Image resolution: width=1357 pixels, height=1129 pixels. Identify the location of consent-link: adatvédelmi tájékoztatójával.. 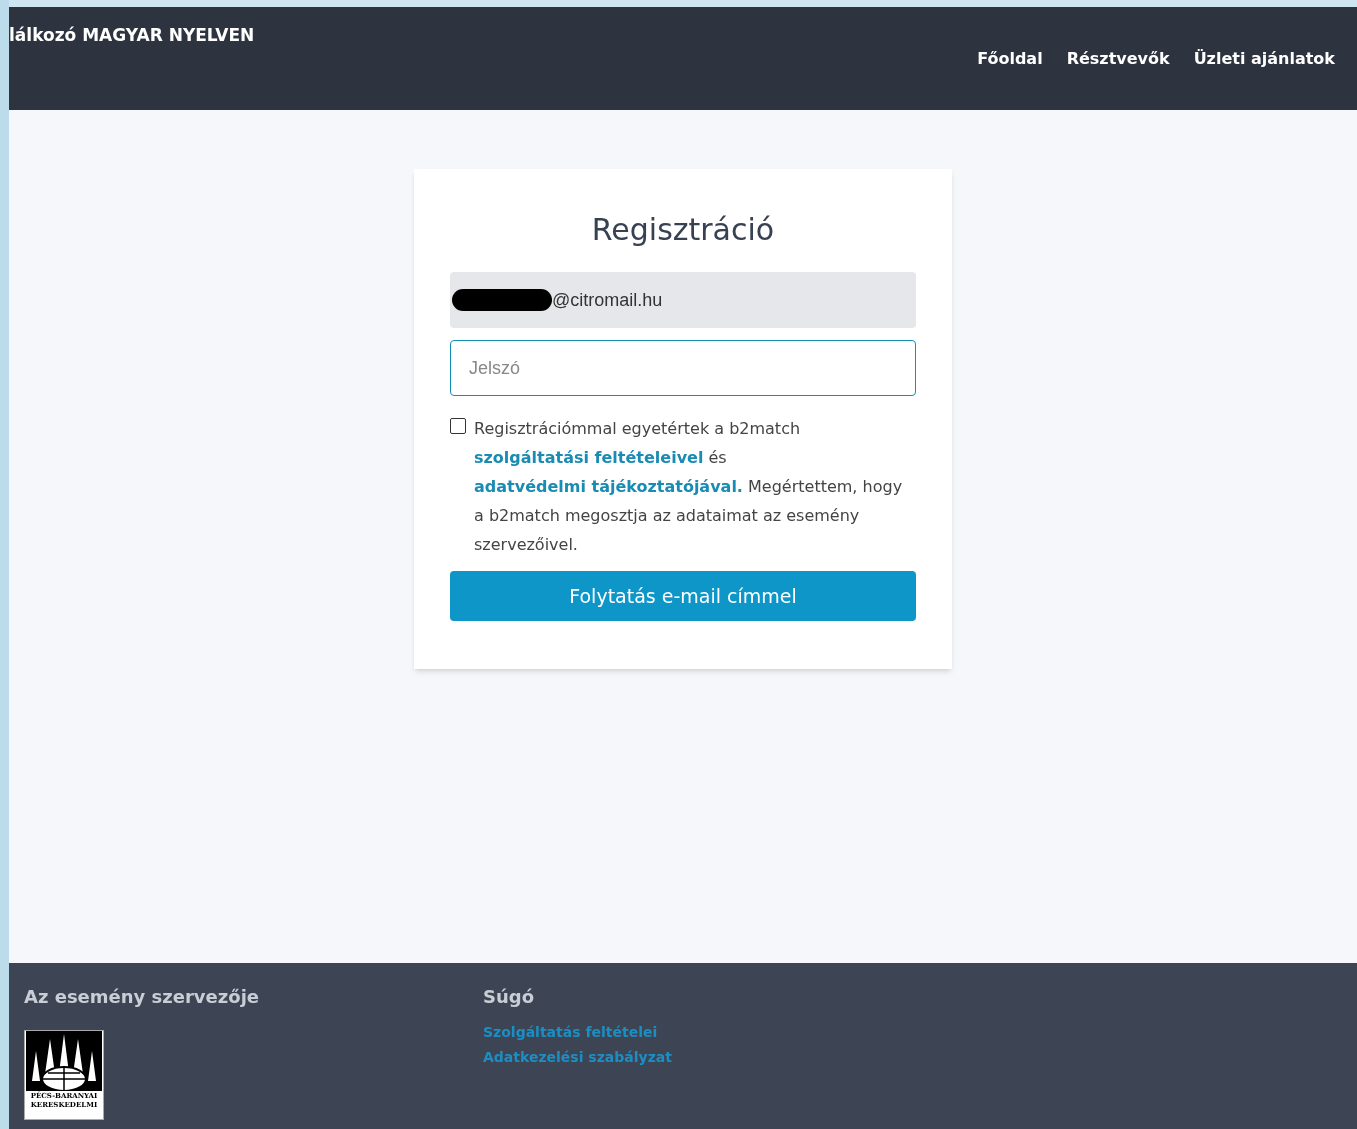
(608, 486).